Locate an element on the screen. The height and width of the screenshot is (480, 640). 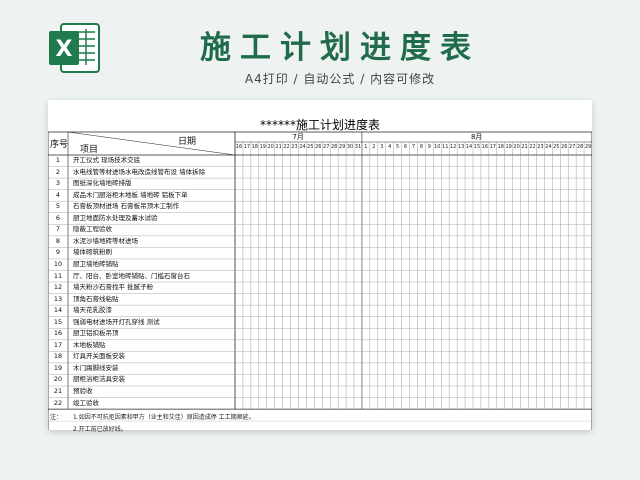
day-label: 13 is located at coordinates (461, 147).